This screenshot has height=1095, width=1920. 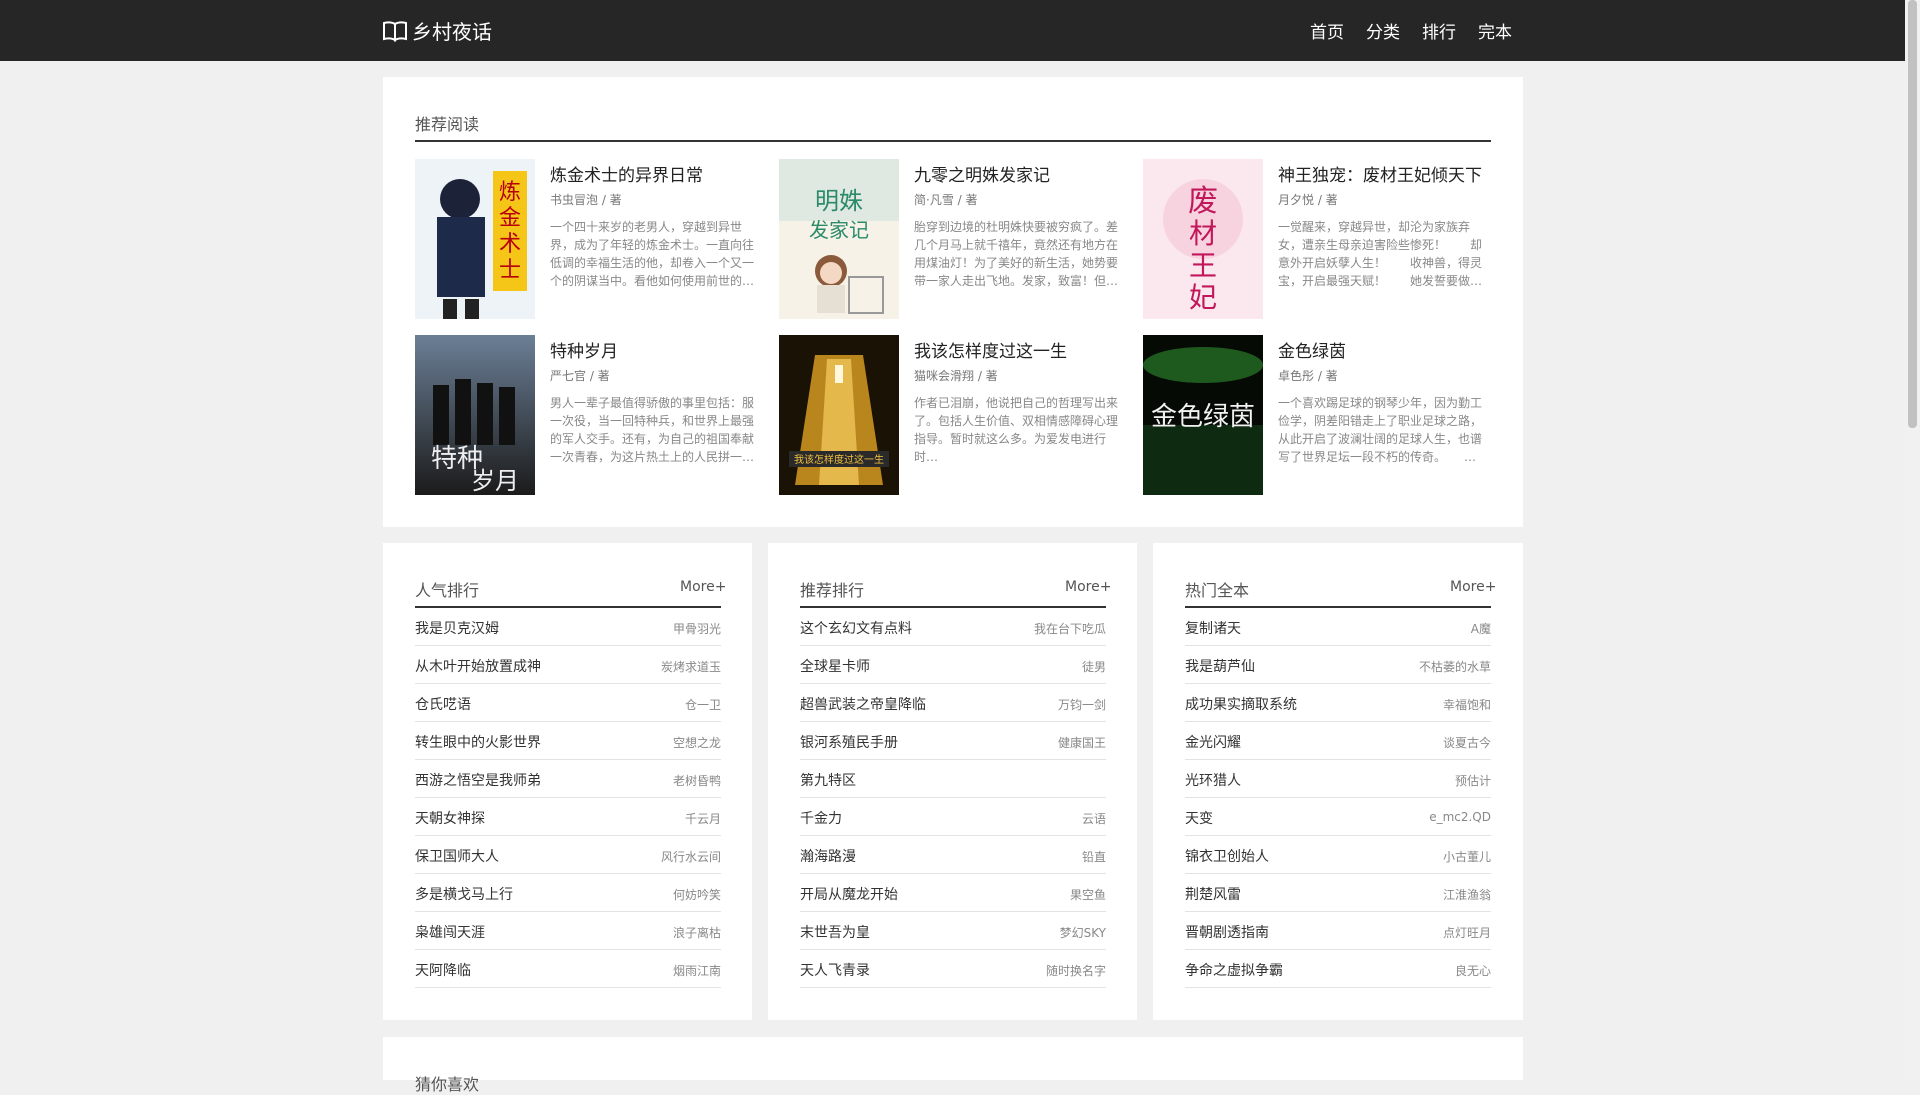 I want to click on book-name: 天变, so click(x=1199, y=818).